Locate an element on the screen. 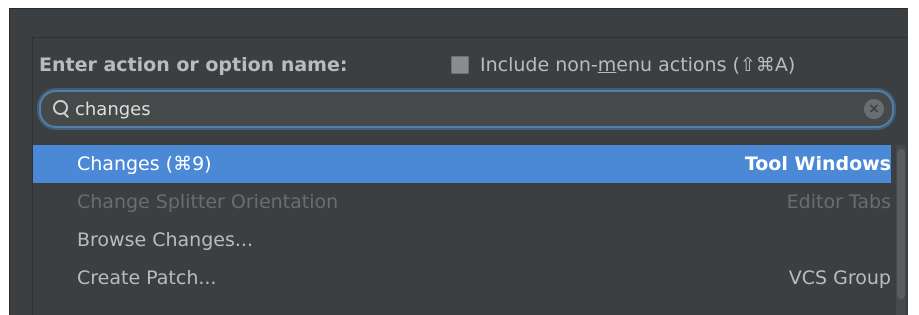 This screenshot has width=919, height=315. search-icon is located at coordinates (62, 109).